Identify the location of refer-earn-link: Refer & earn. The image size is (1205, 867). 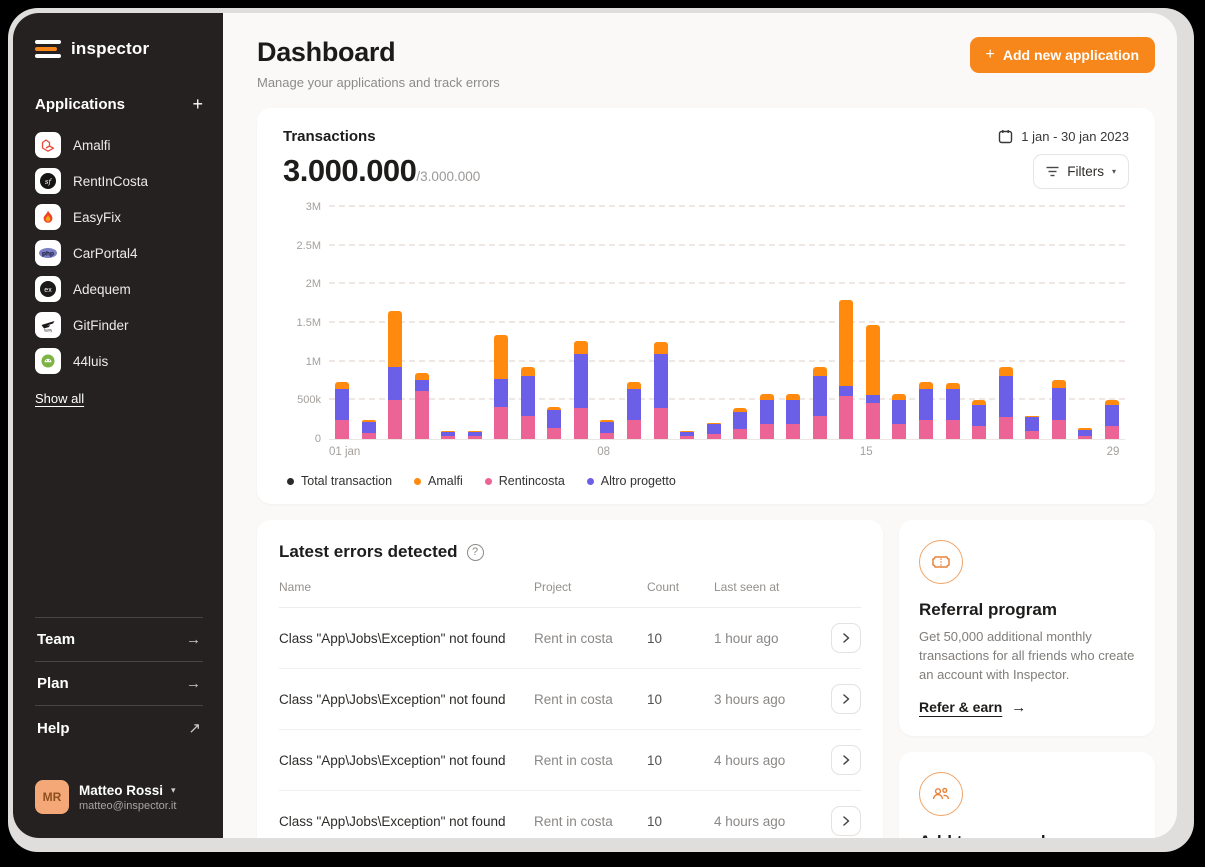
(960, 707).